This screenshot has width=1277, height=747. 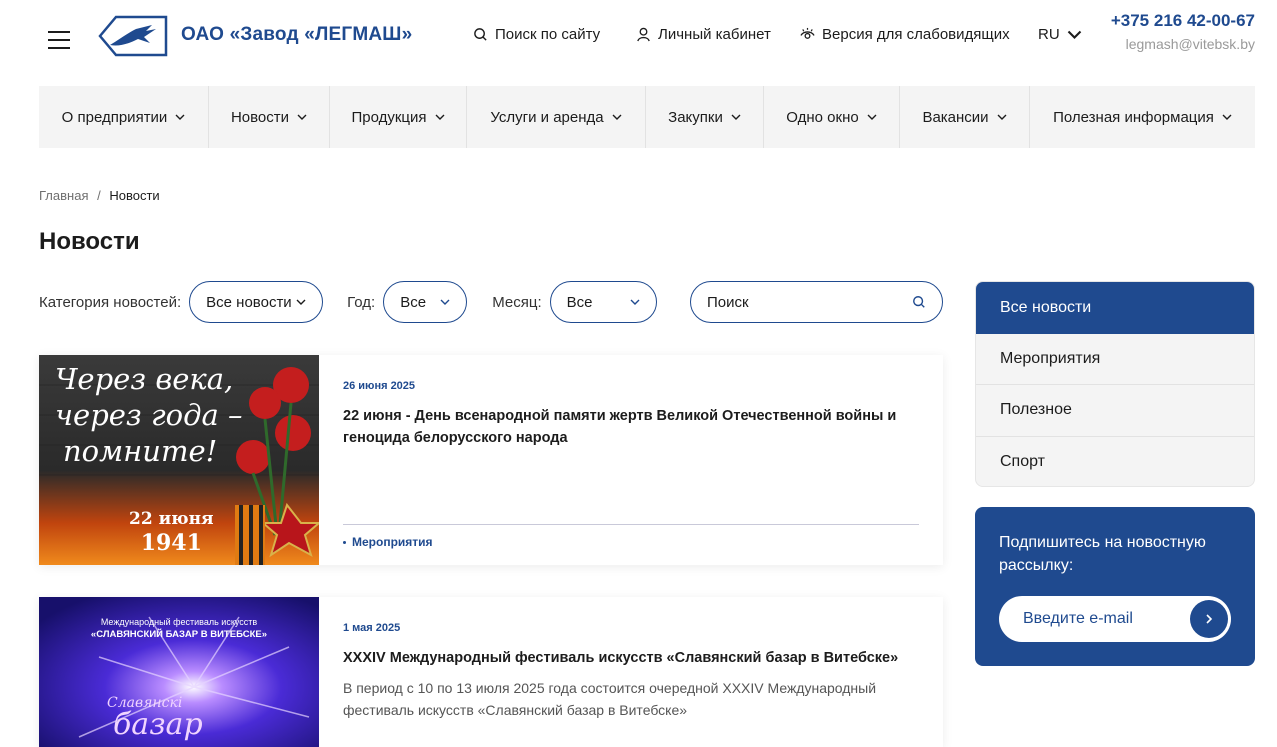 I want to click on nav-item-one-window: Одно окно, so click(x=832, y=117).